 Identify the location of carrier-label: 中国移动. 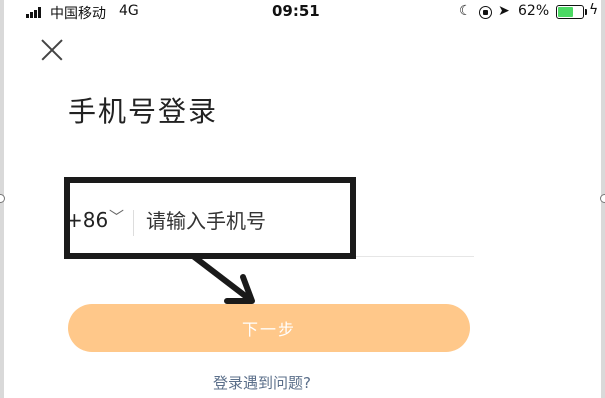
(78, 14).